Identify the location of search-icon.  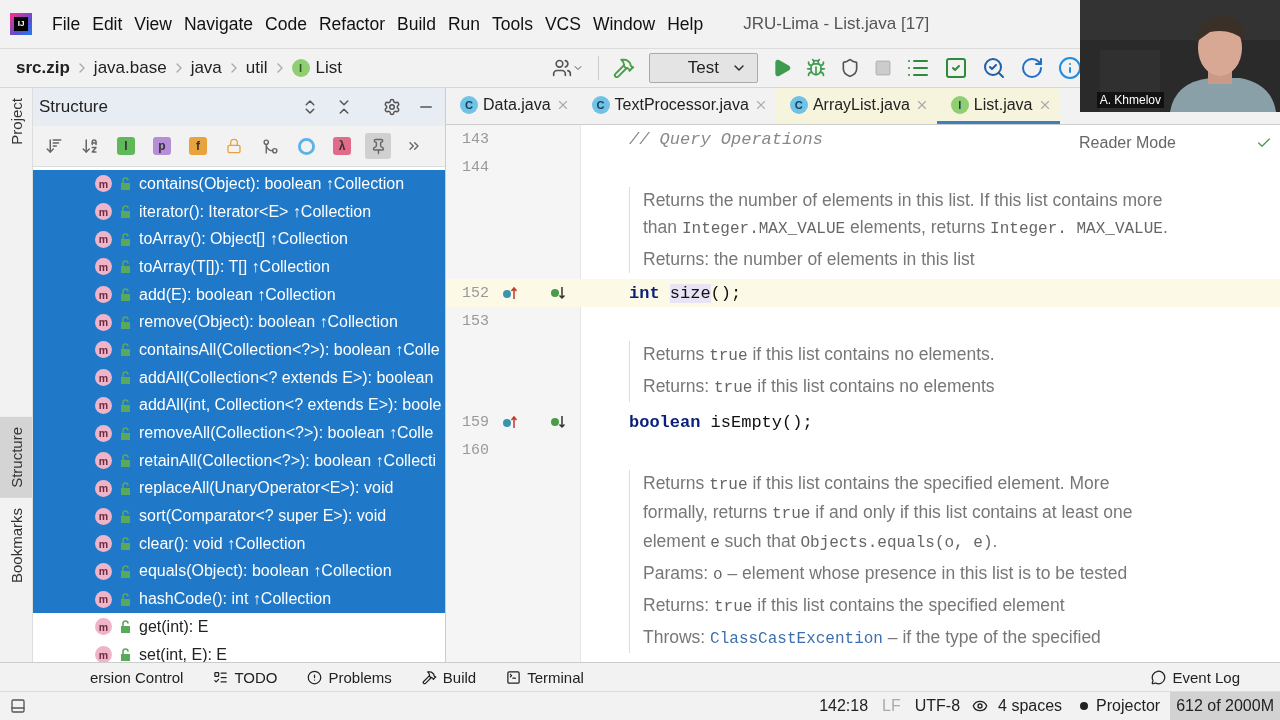
(994, 68).